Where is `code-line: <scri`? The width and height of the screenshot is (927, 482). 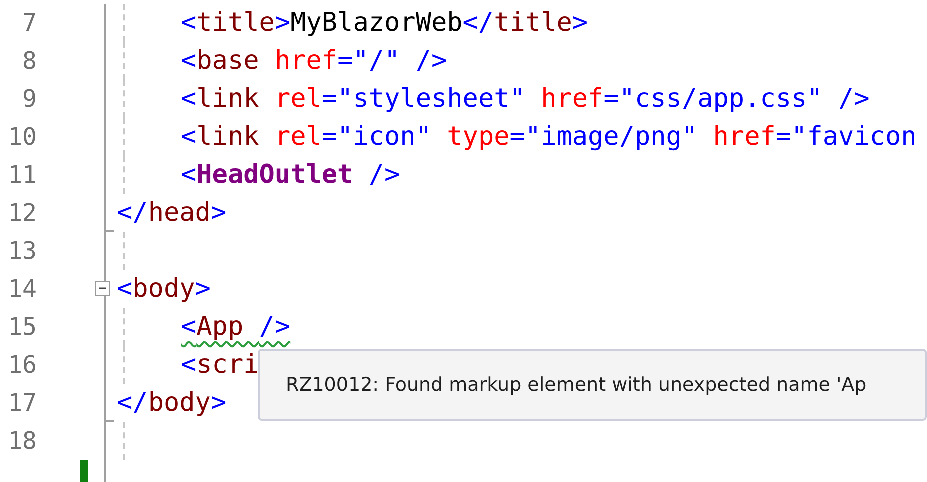
code-line: <scri is located at coordinates (220, 365).